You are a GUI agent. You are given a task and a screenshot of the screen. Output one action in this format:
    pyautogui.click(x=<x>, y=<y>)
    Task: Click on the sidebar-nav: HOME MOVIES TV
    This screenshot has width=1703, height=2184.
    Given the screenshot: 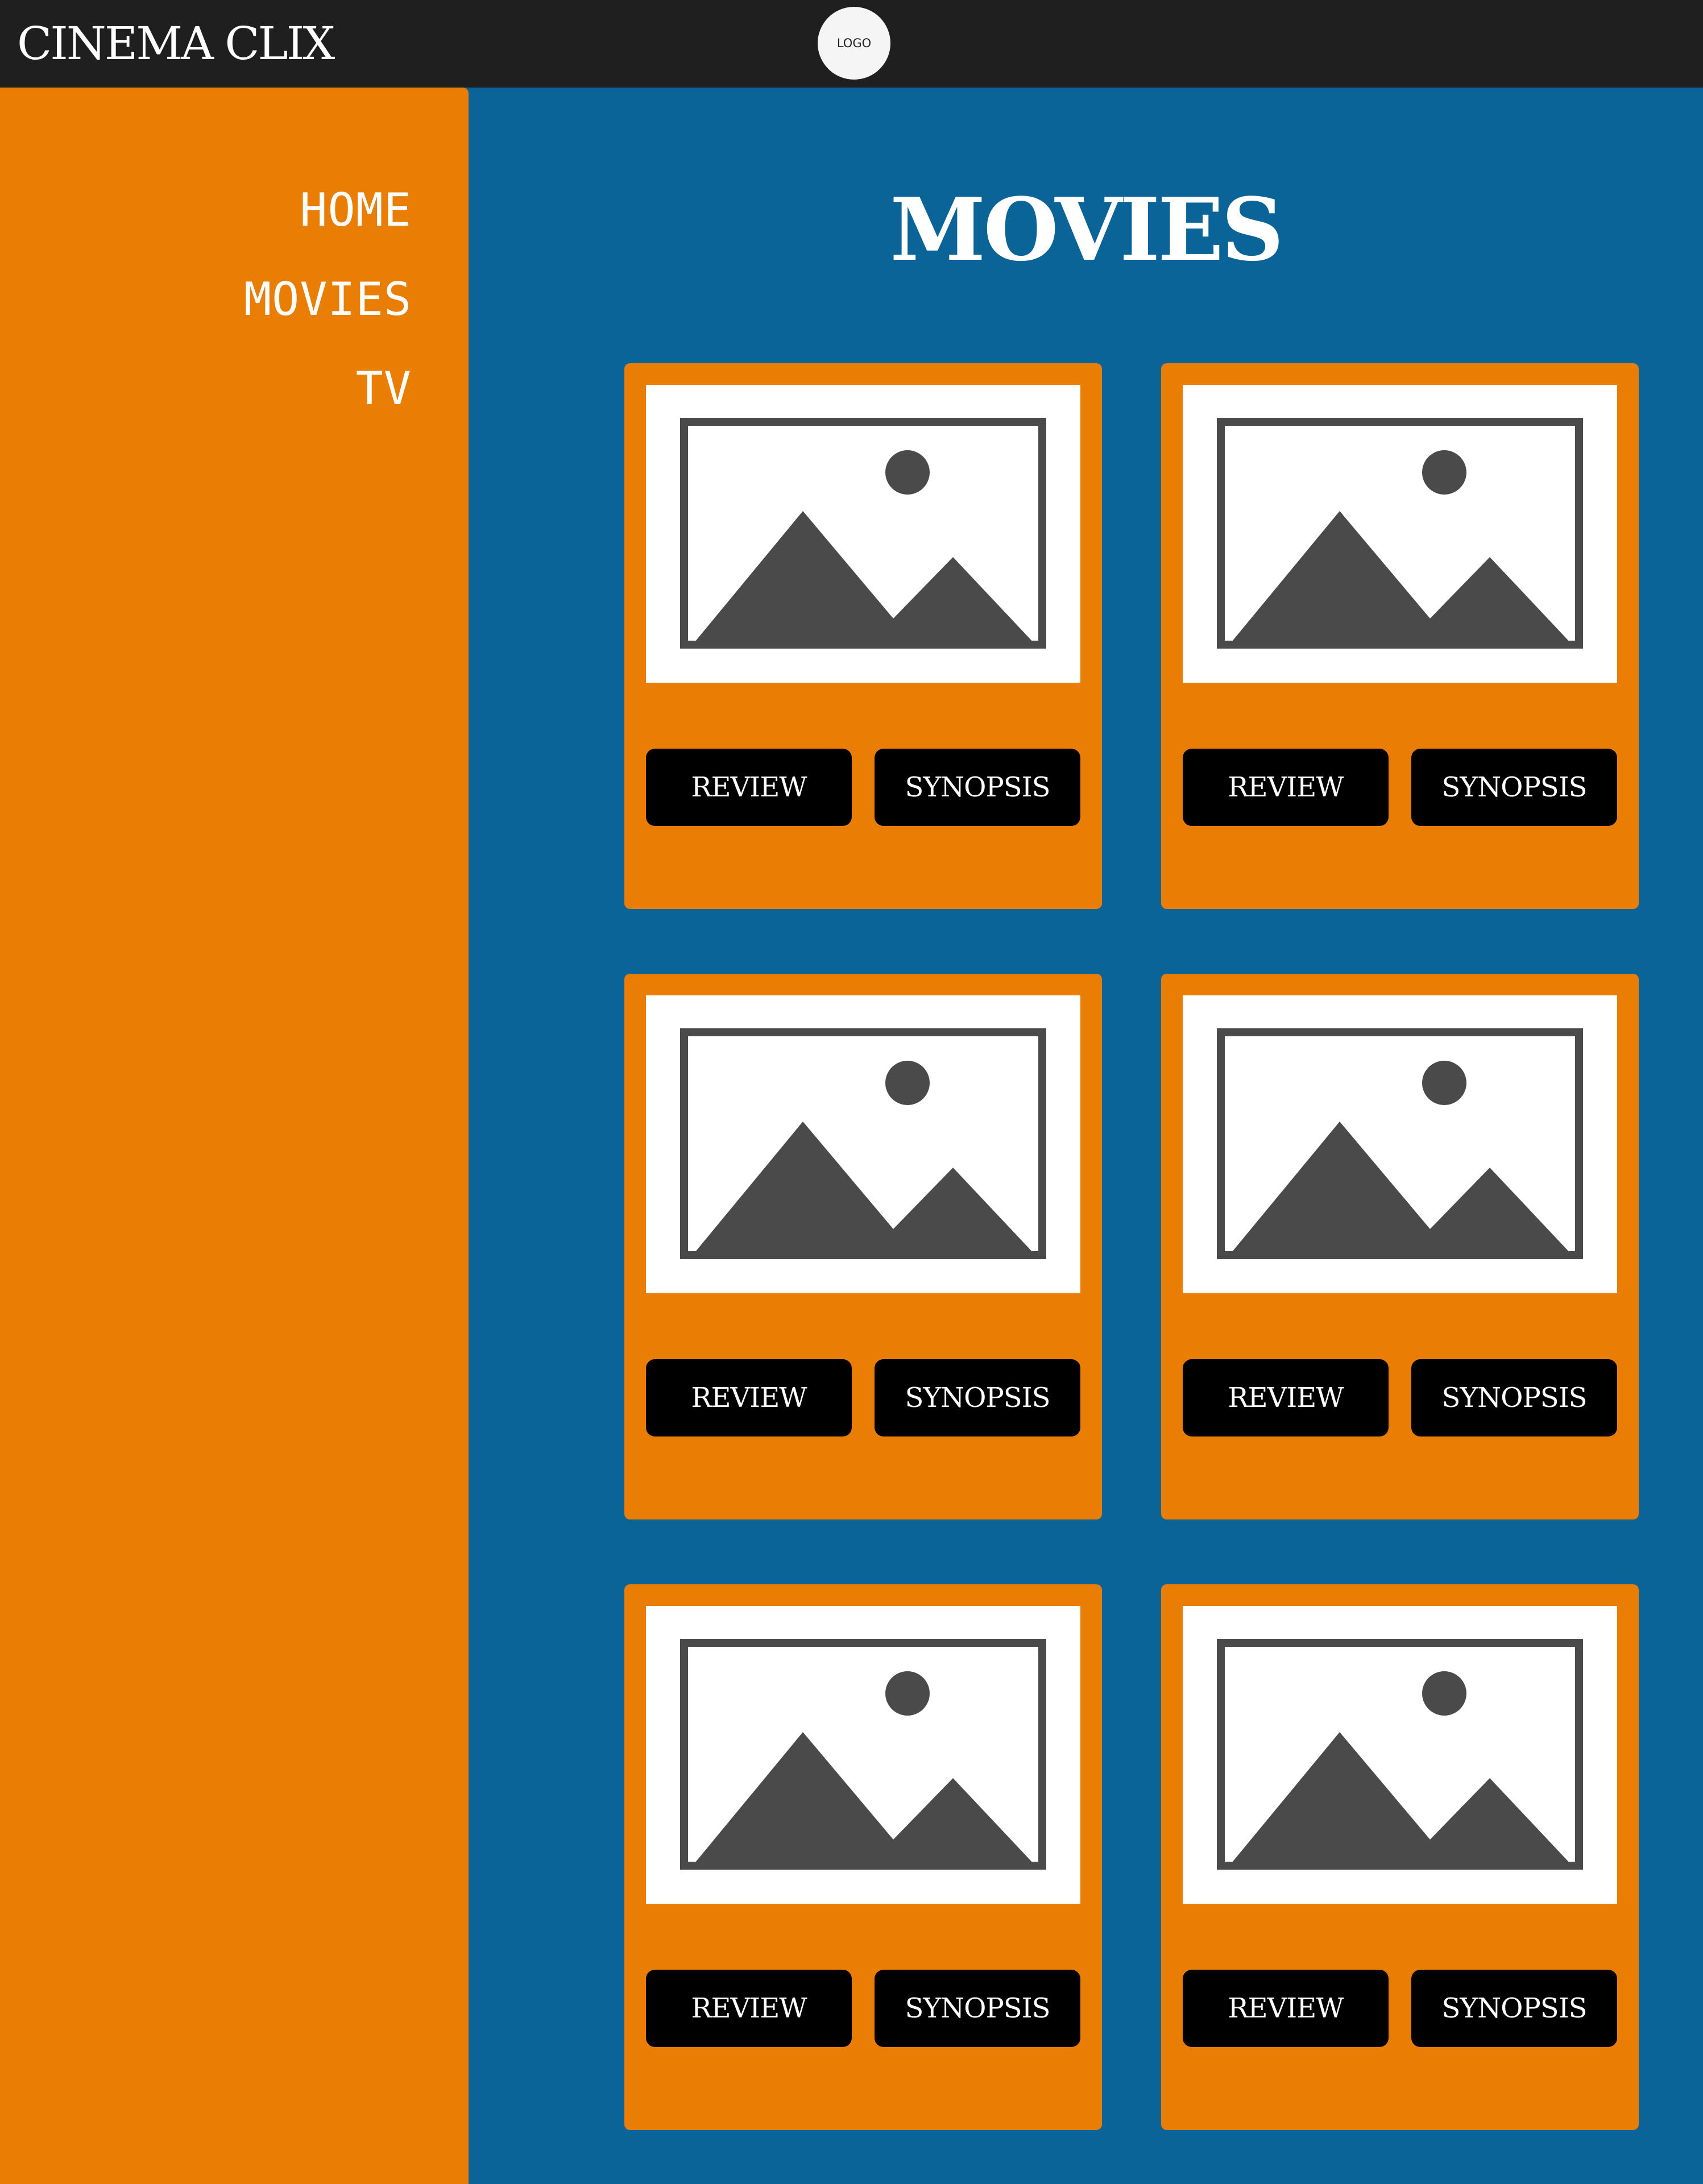 What is the action you would take?
    pyautogui.click(x=328, y=318)
    